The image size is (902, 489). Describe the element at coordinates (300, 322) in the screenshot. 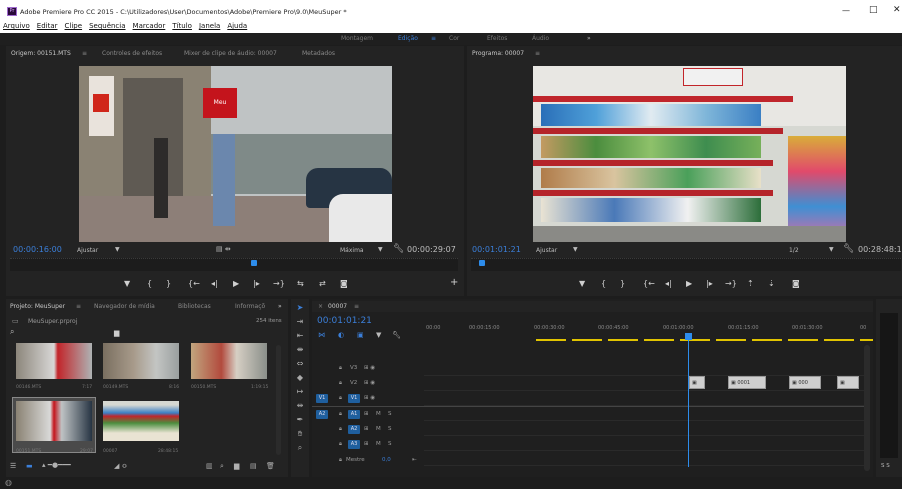

I see `track-select-icon: ⇥` at that location.